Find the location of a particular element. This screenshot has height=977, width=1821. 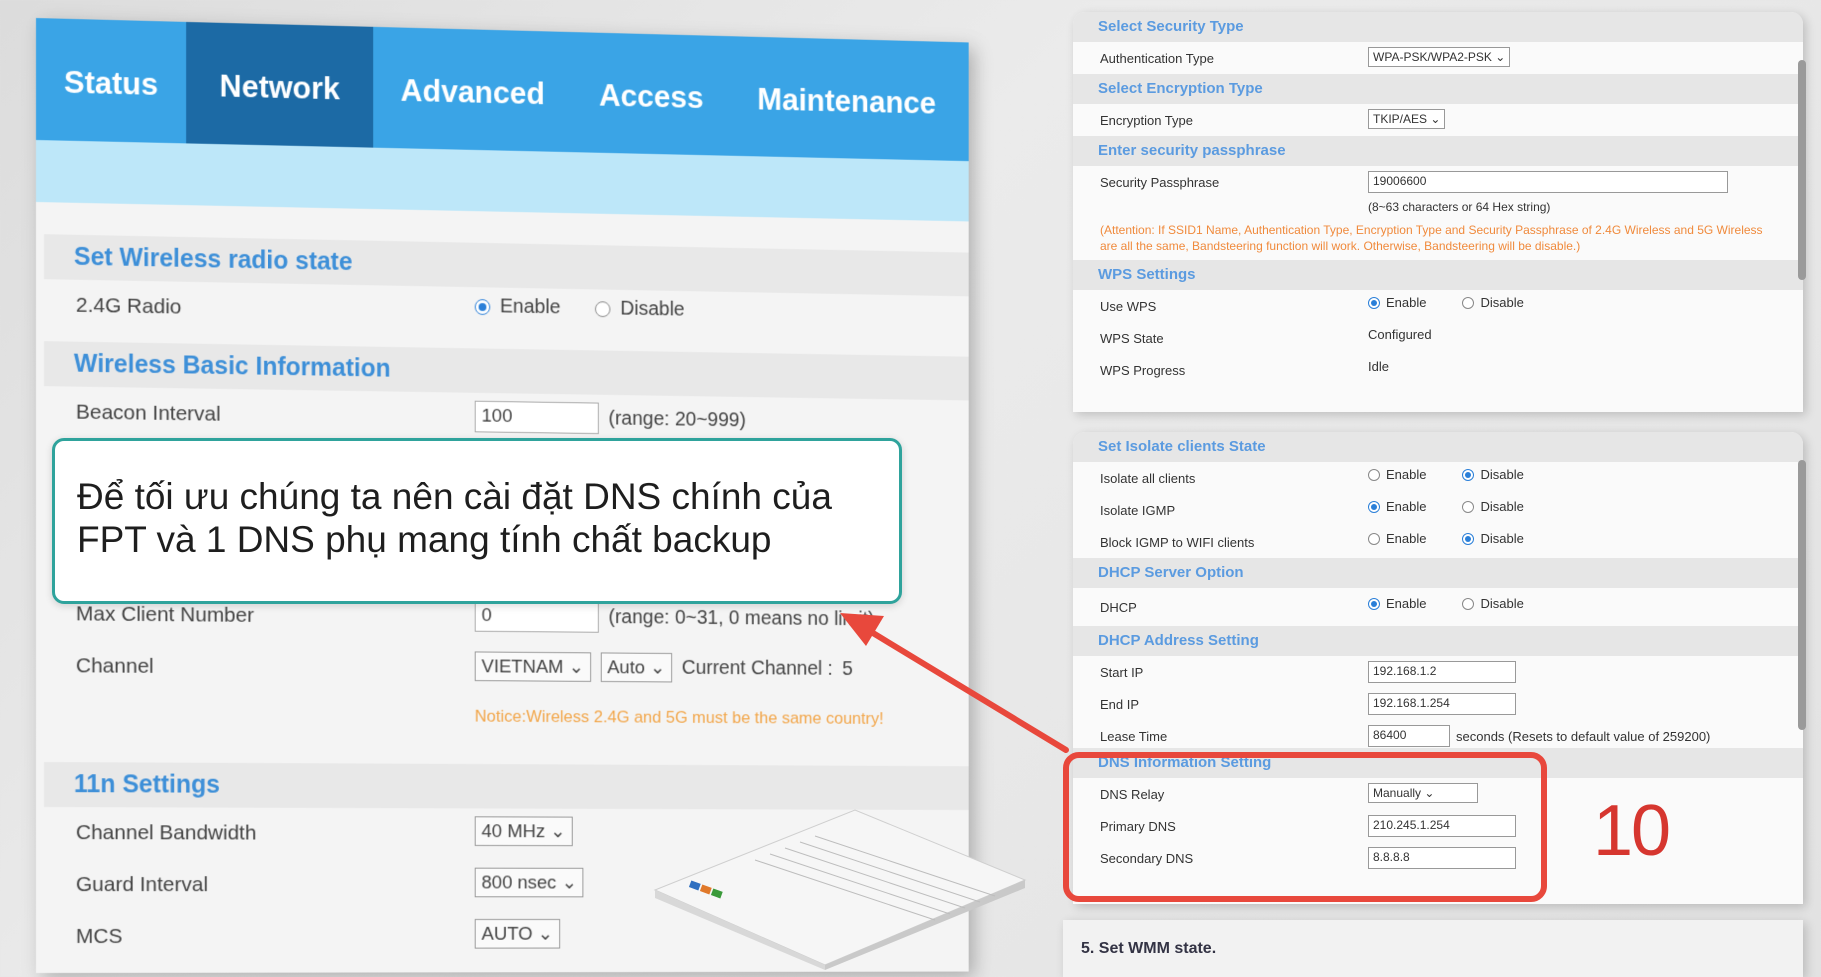

use-wps-row: Use WPS Enable Disable is located at coordinates (1438, 306).